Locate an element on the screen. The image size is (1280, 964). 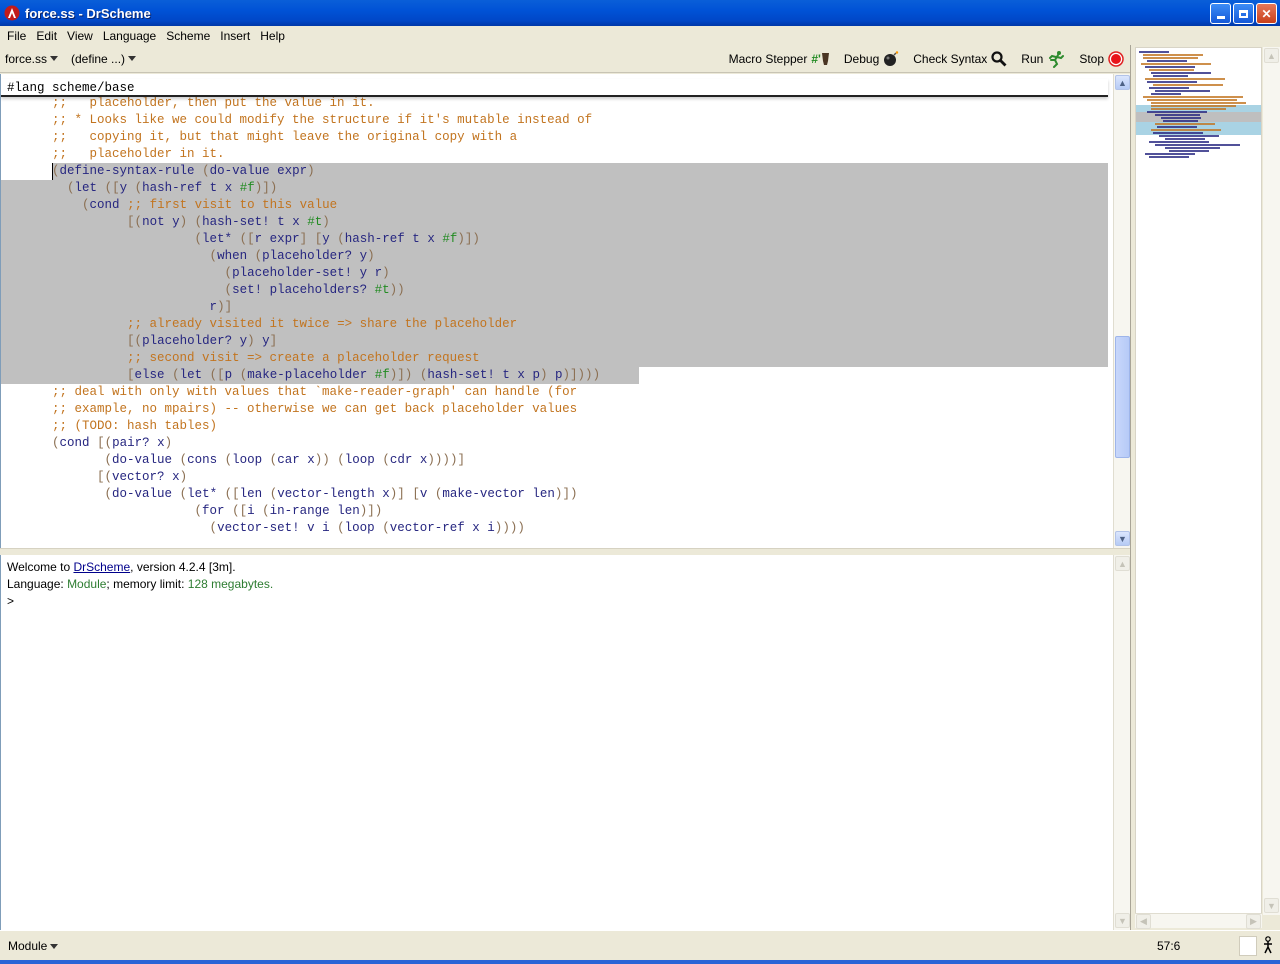
minimap-canvas is located at coordinates (1198, 481).